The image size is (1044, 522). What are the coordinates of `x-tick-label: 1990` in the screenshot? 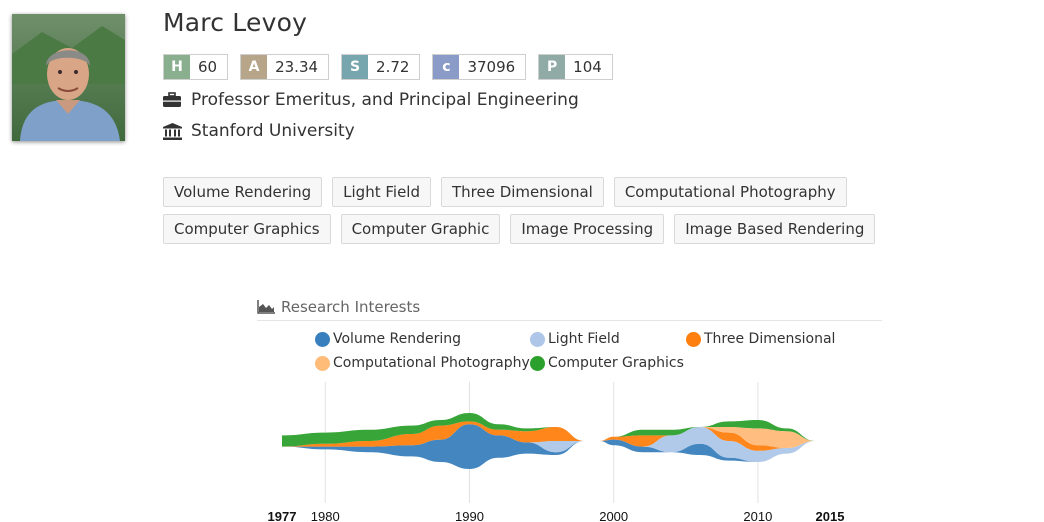 It's located at (469, 515).